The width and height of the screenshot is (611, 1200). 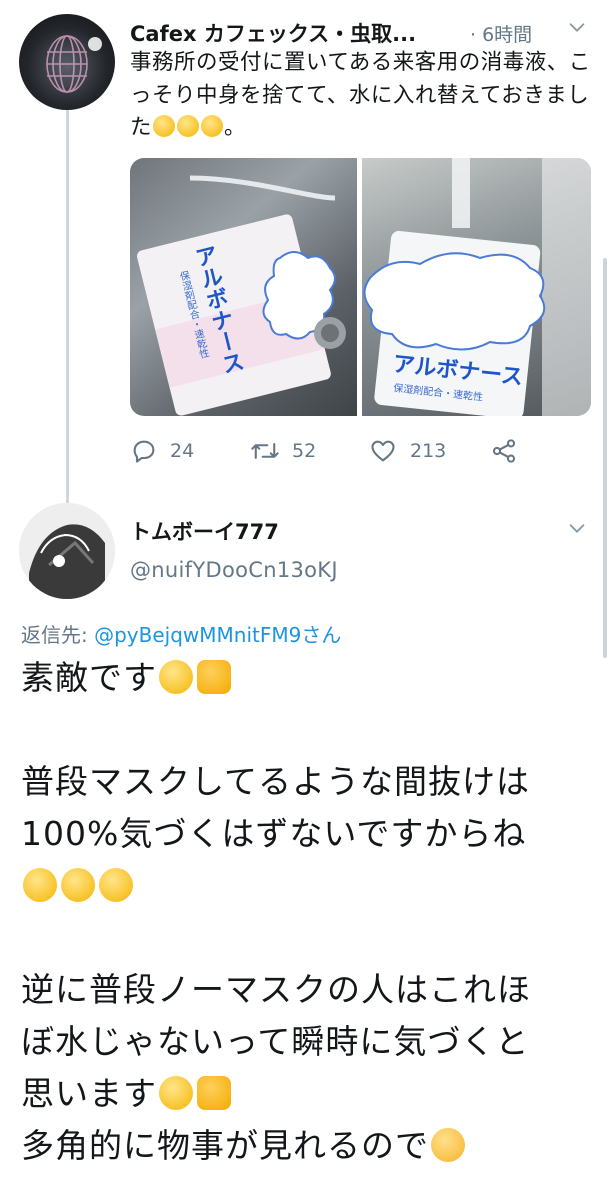 What do you see at coordinates (504, 451) in the screenshot?
I see `share-icon` at bounding box center [504, 451].